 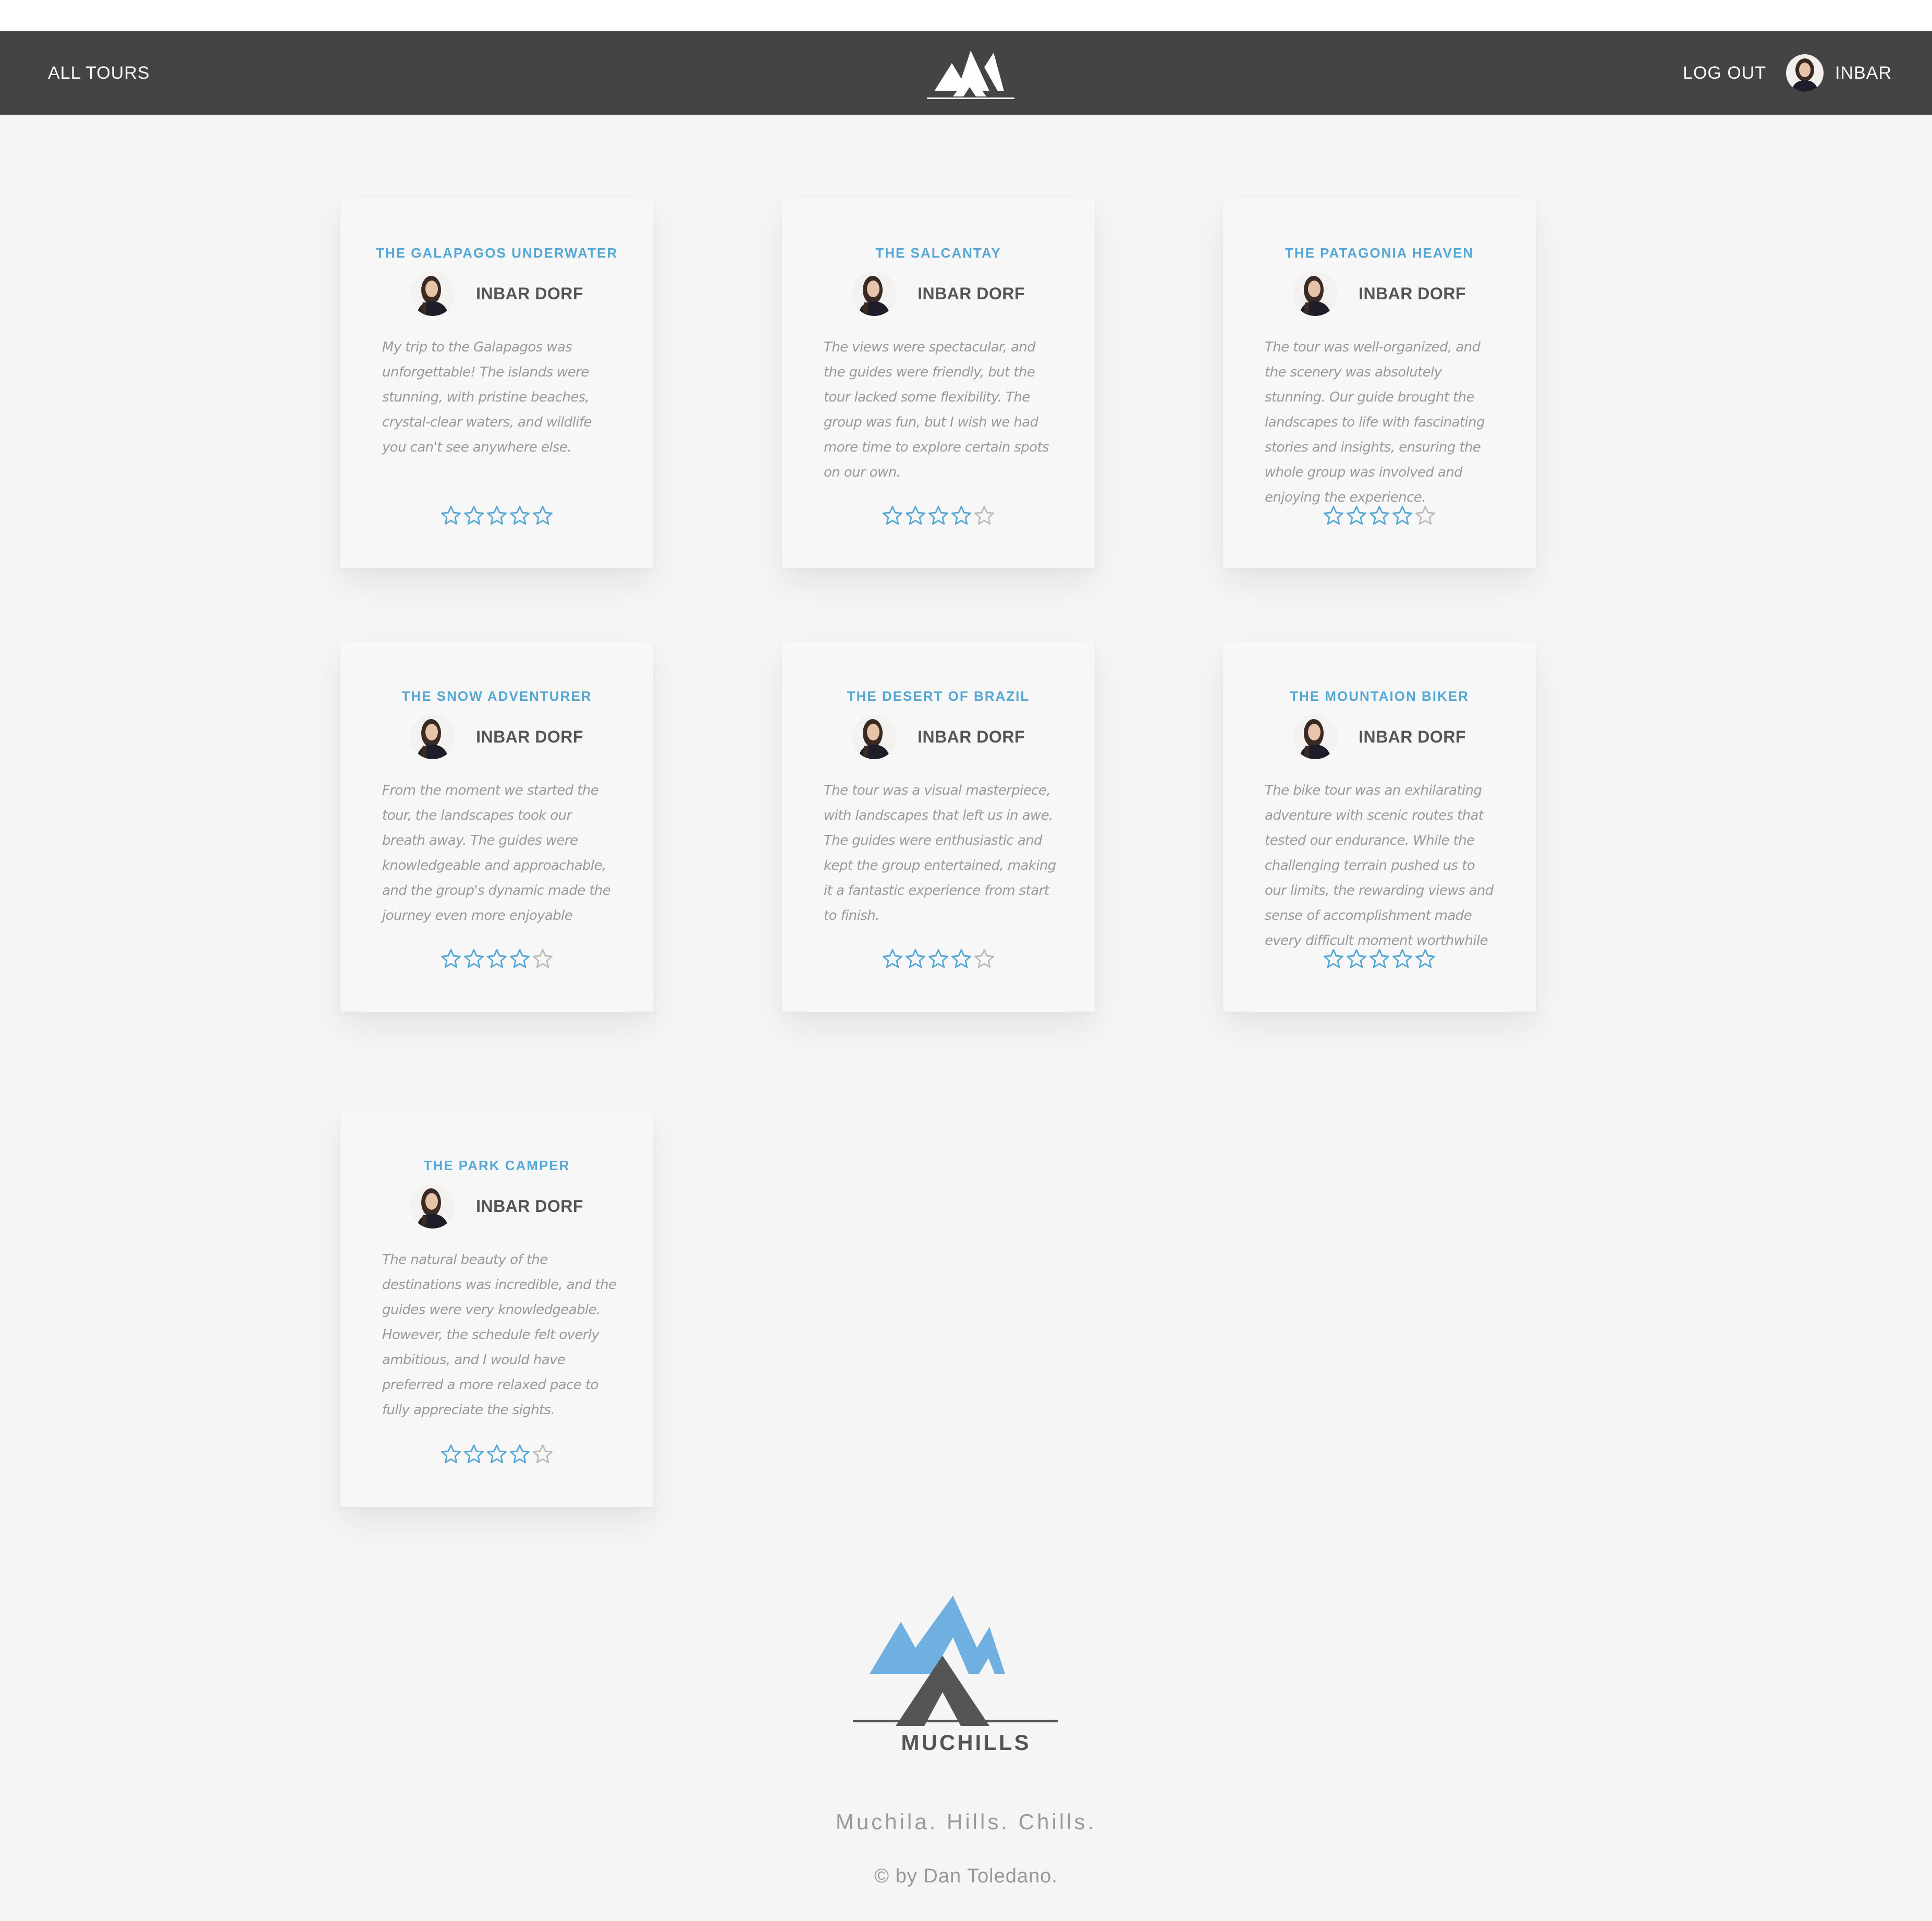 What do you see at coordinates (99, 73) in the screenshot?
I see `nav-all-tours-link: ALL TOURS` at bounding box center [99, 73].